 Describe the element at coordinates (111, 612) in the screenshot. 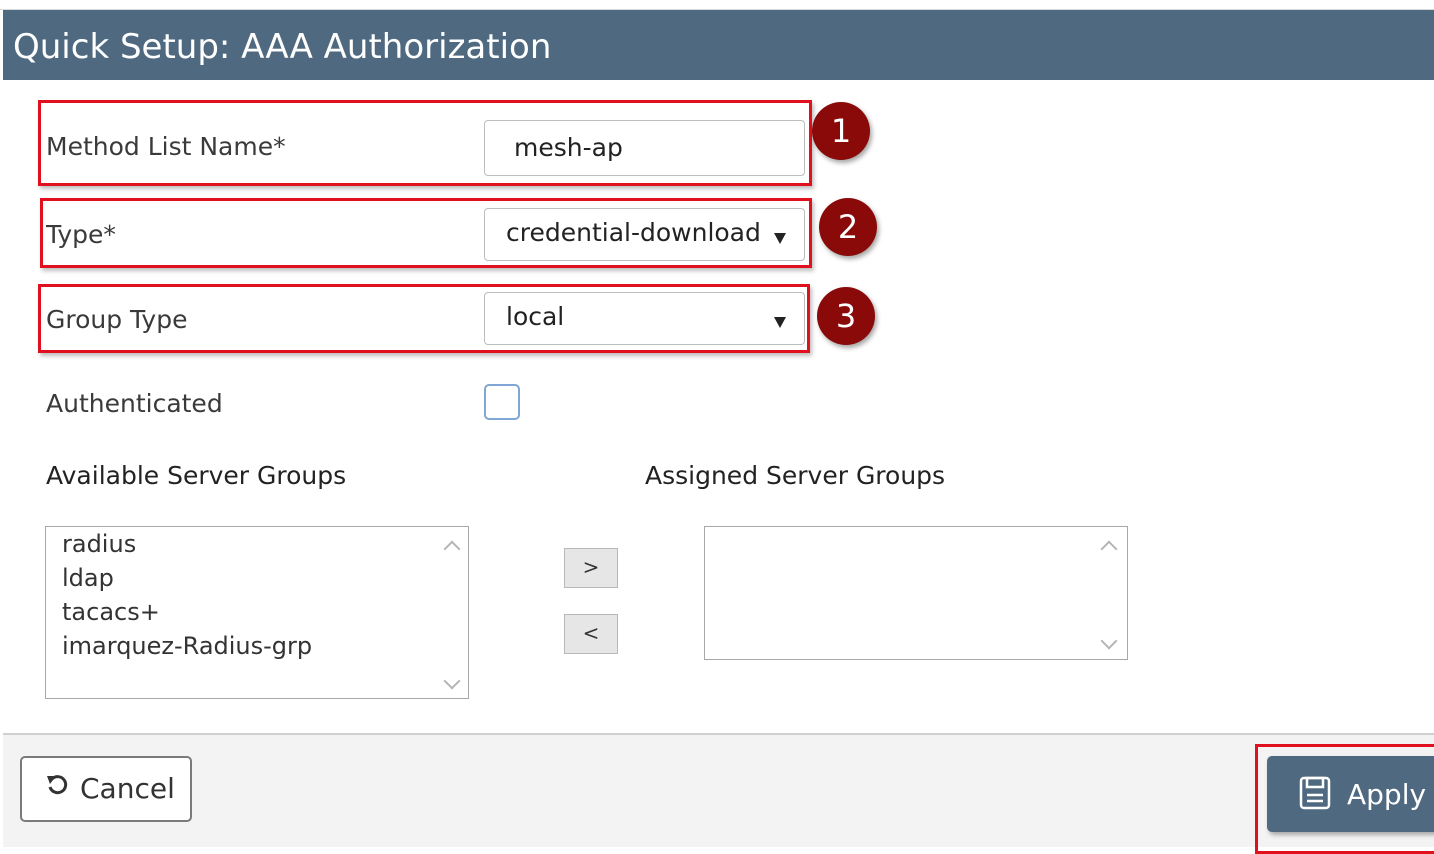

I see `list-item: tacacs+` at that location.